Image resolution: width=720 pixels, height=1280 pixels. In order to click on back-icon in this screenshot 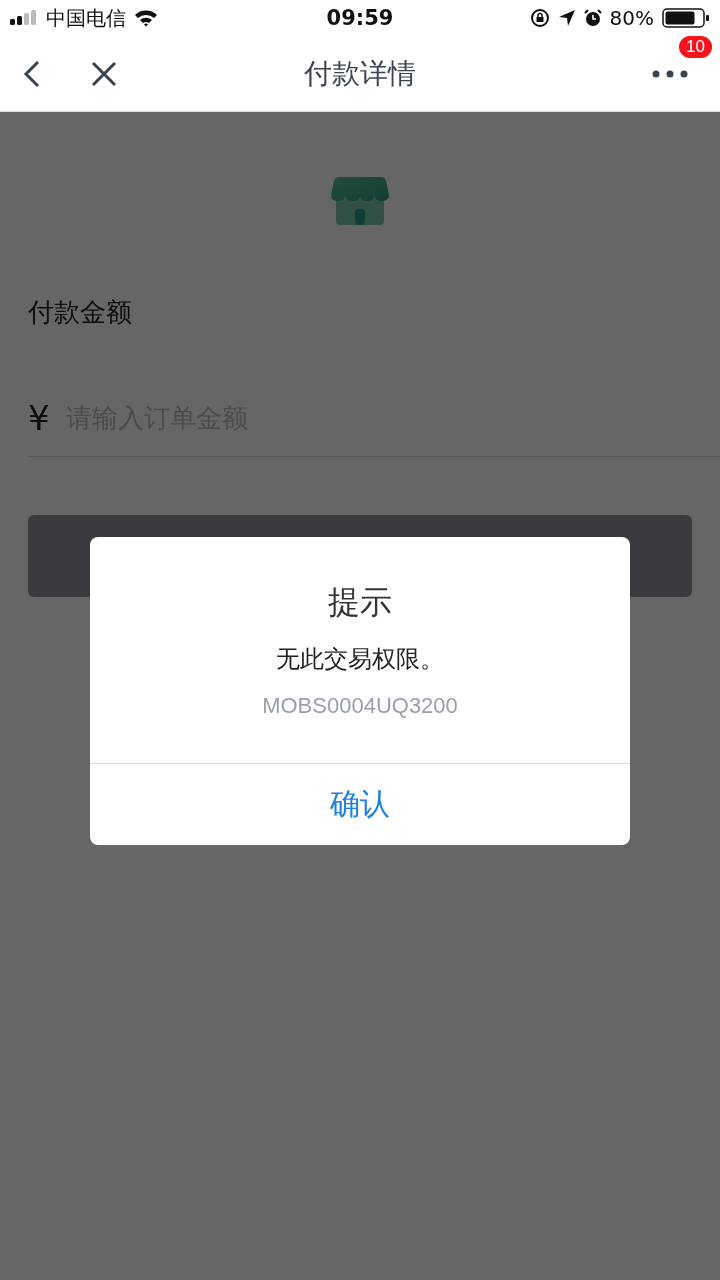, I will do `click(32, 73)`.